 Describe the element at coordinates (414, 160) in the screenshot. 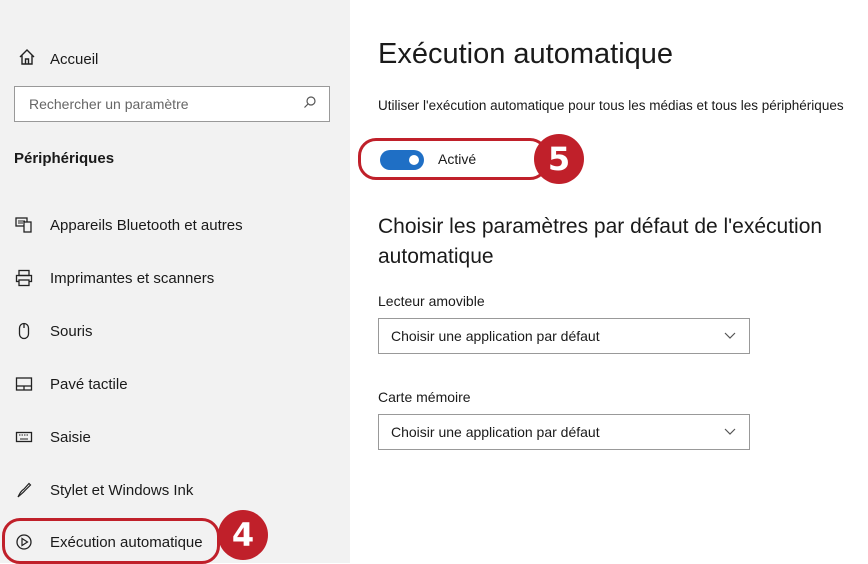

I see `toggle-knob` at that location.